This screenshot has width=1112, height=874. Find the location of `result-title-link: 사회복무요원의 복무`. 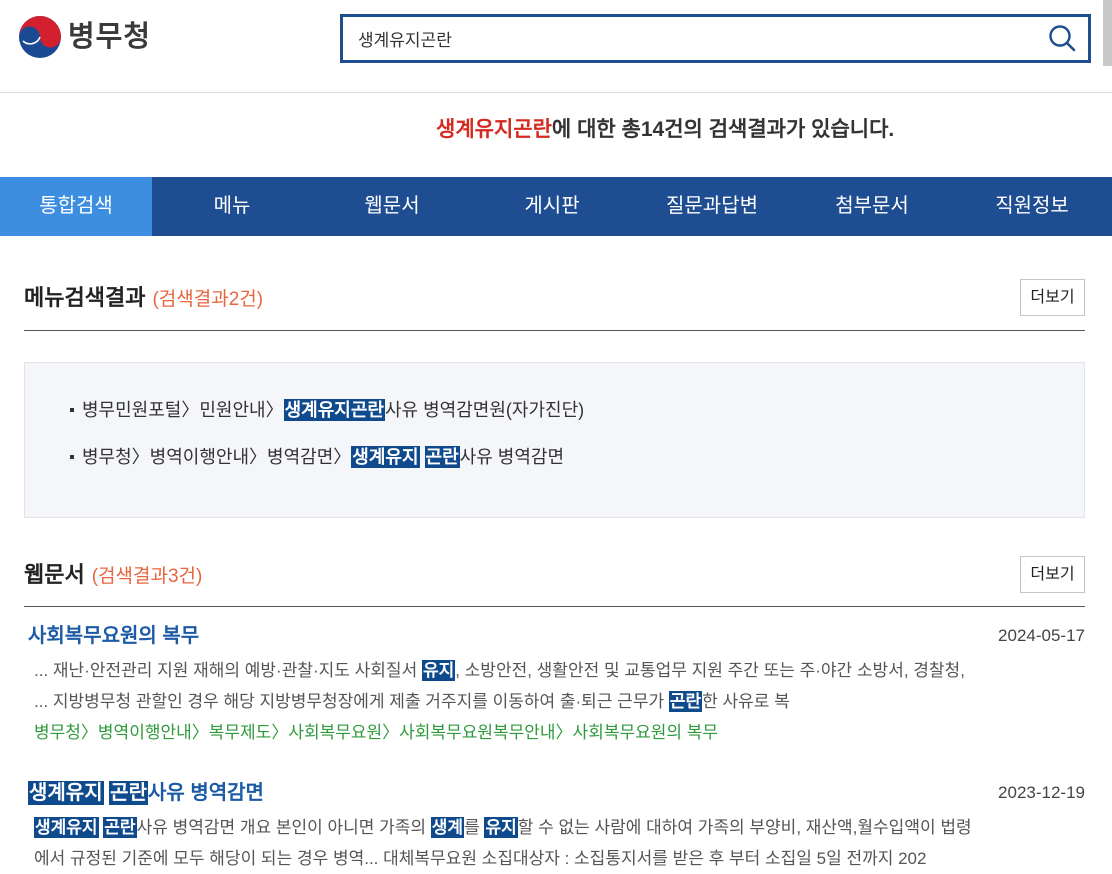

result-title-link: 사회복무요원의 복무 is located at coordinates (113, 636).